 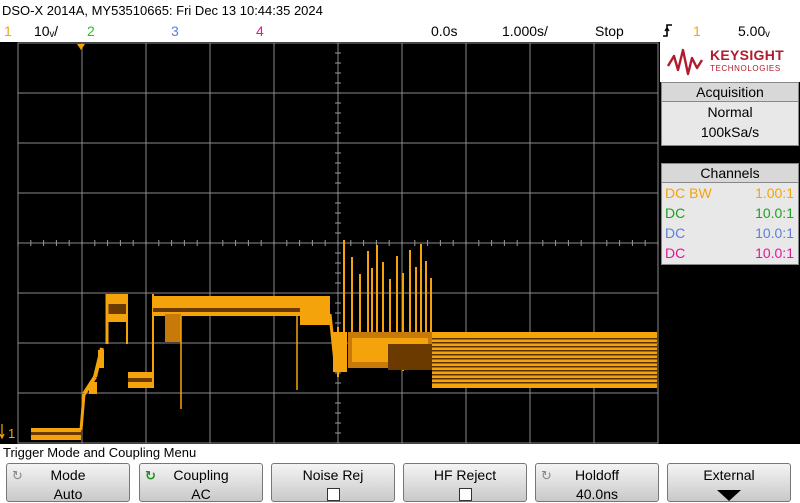 I want to click on acquisition-panel: Acquisition Normal 100kSa/s, so click(x=730, y=114).